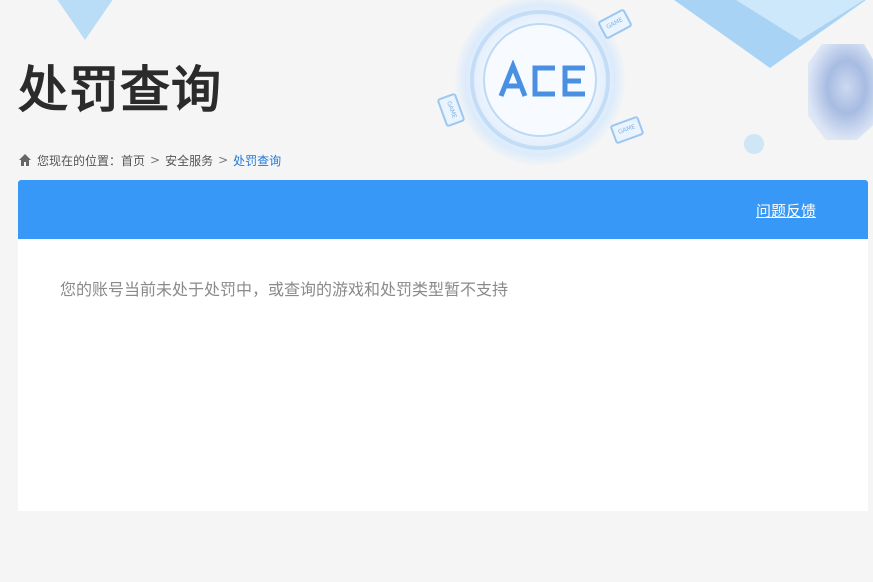  I want to click on breadcrumb-home: 首页, so click(133, 160).